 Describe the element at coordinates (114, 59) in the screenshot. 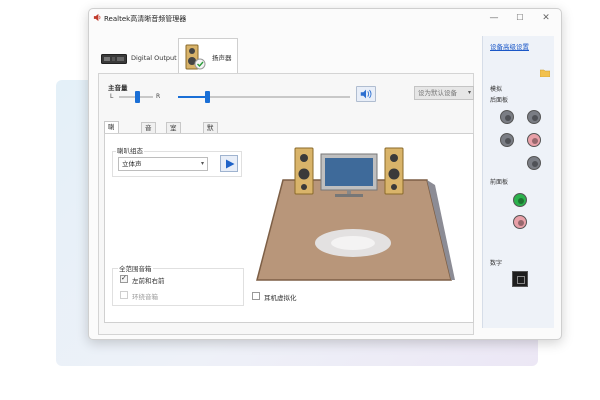

I see `digital-output-icon` at that location.